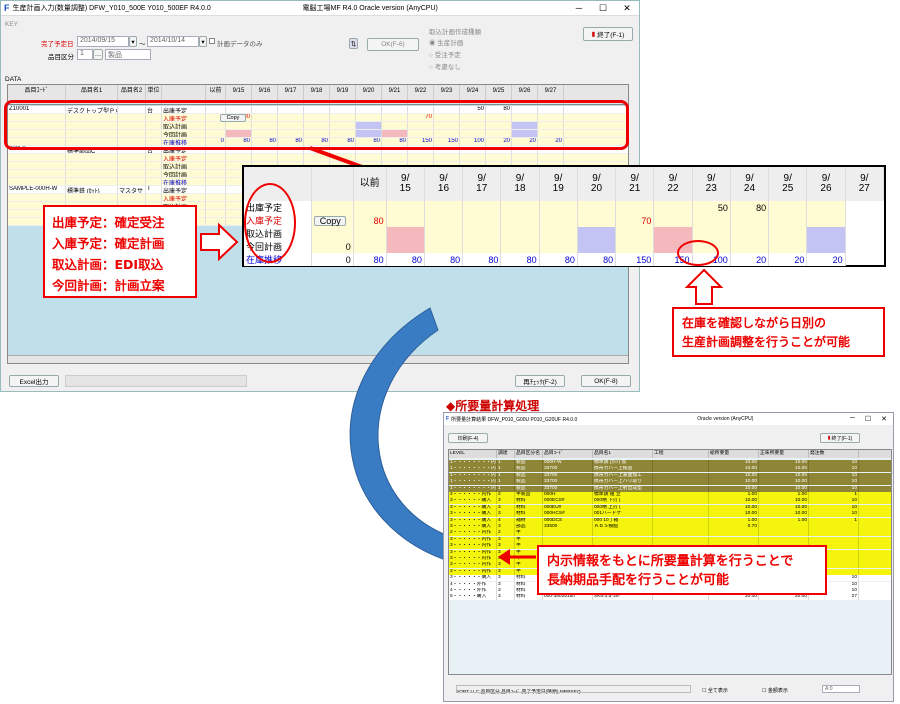  What do you see at coordinates (635, 259) in the screenshot?
I see `zoom-cell: 150` at bounding box center [635, 259].